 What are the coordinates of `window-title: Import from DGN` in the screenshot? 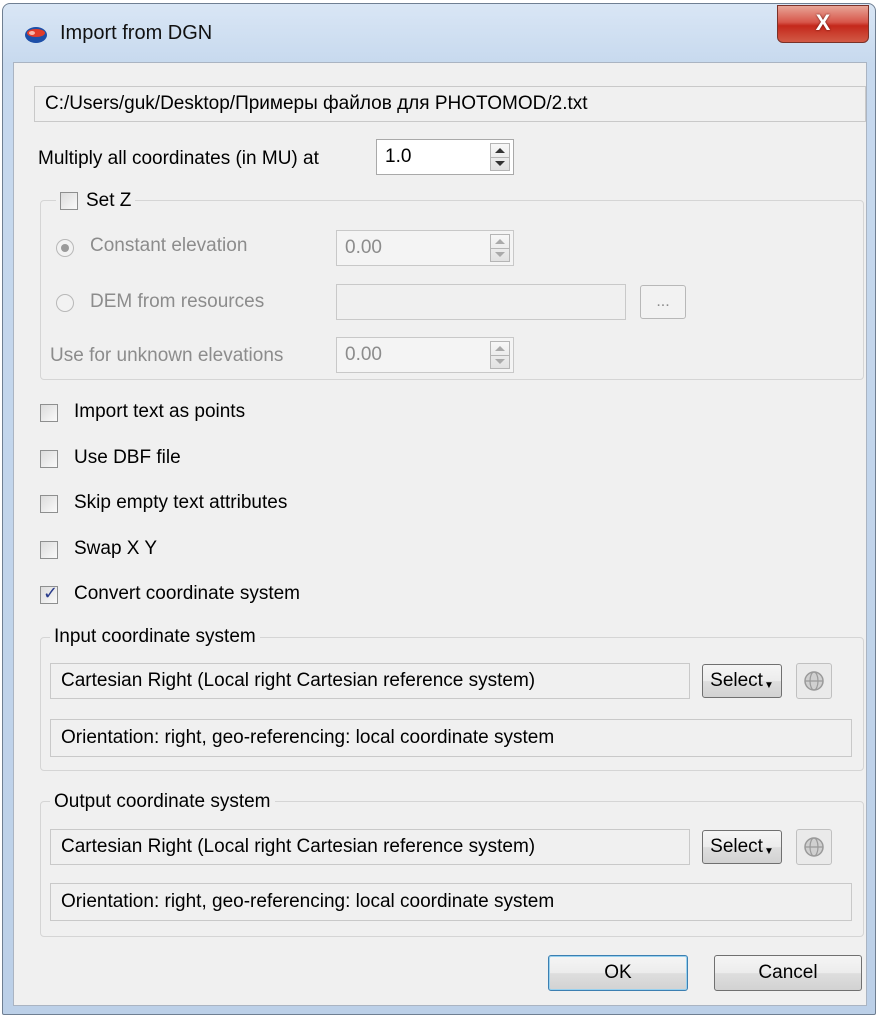 It's located at (136, 33).